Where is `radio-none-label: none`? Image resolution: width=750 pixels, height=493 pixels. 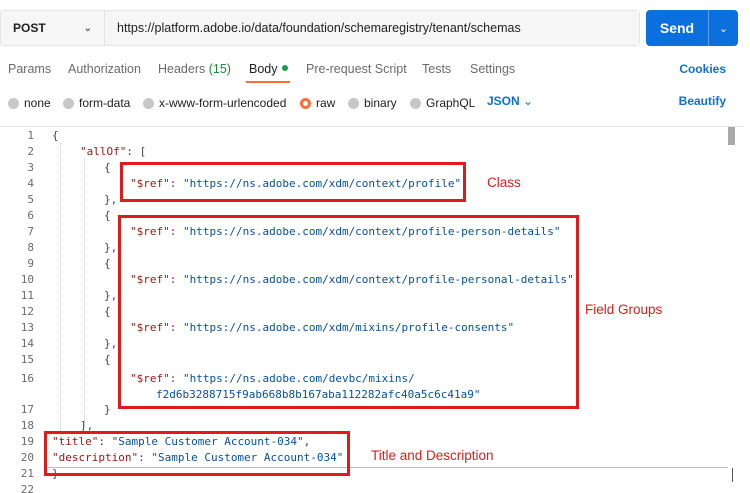
radio-none-label: none is located at coordinates (37, 103).